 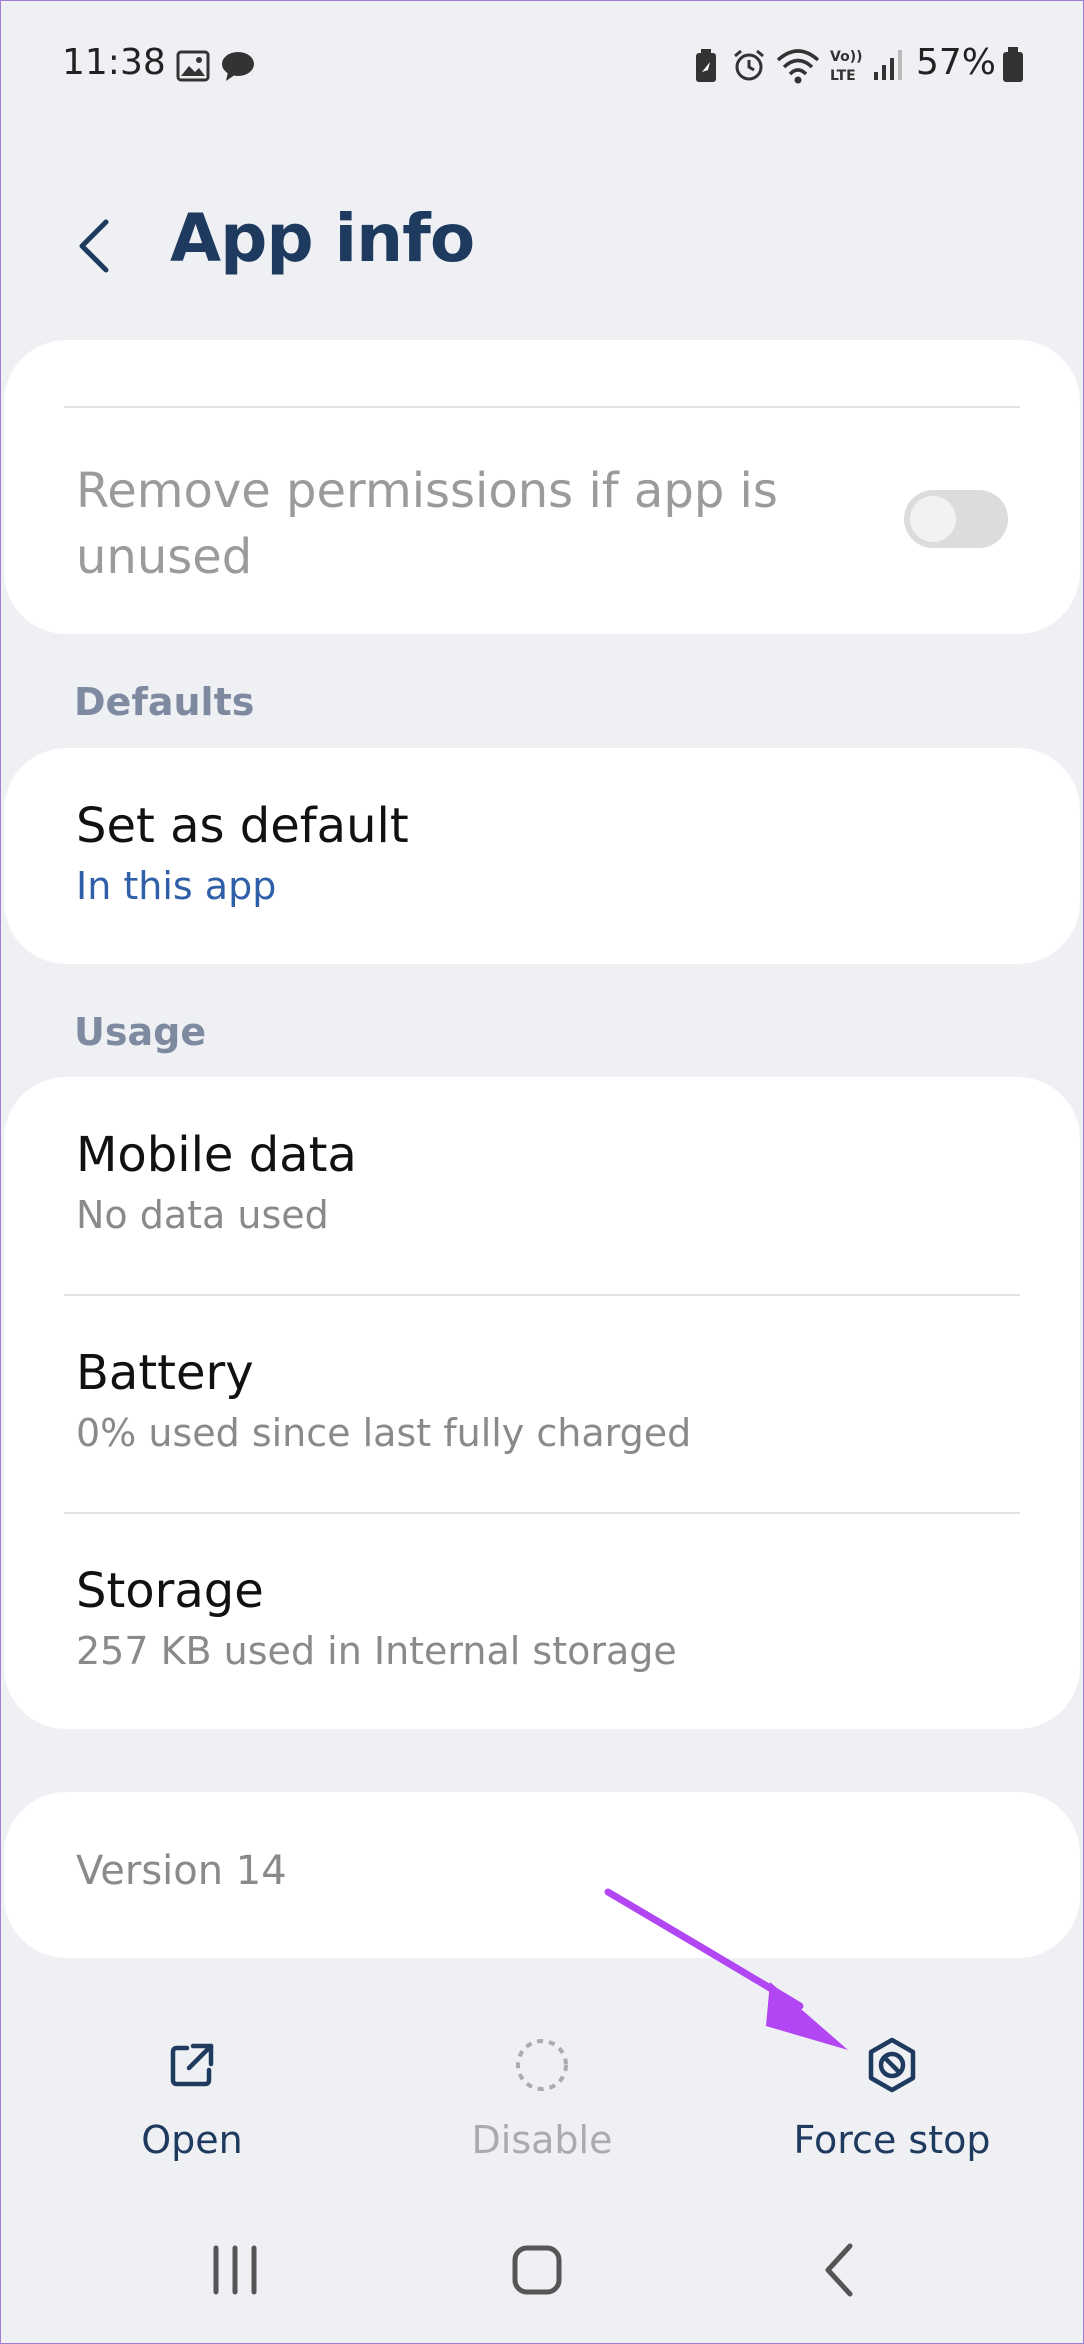 What do you see at coordinates (888, 65) in the screenshot?
I see `signal-icon` at bounding box center [888, 65].